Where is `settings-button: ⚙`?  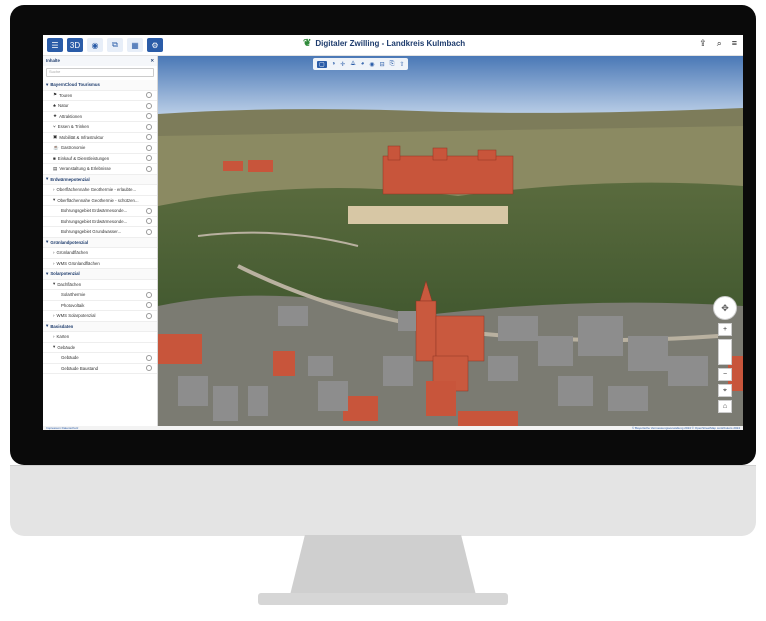
settings-button: ⚙ is located at coordinates (155, 45).